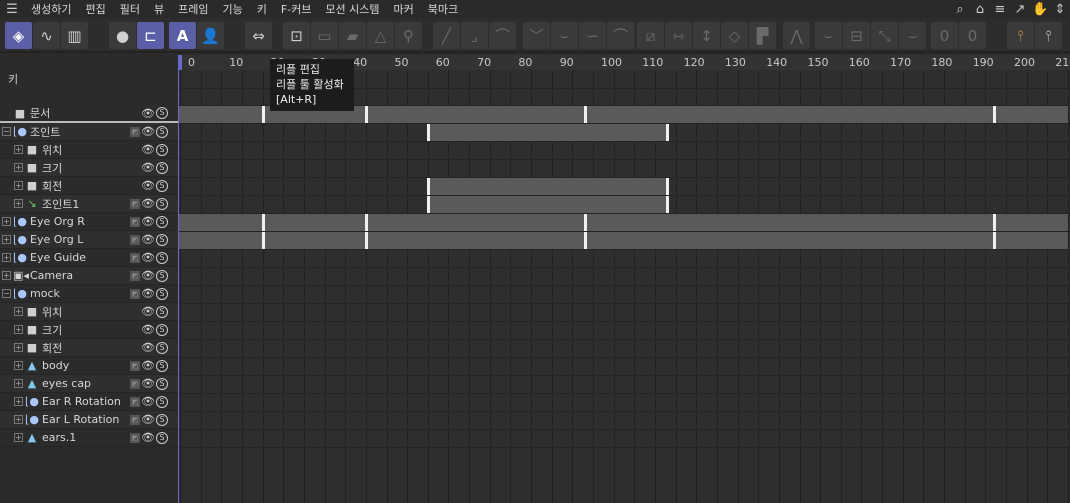 The image size is (1070, 503). Describe the element at coordinates (89, 420) in the screenshot. I see `tree-row: + ⌊● Ear L Rotation ◩ 👁 S` at that location.